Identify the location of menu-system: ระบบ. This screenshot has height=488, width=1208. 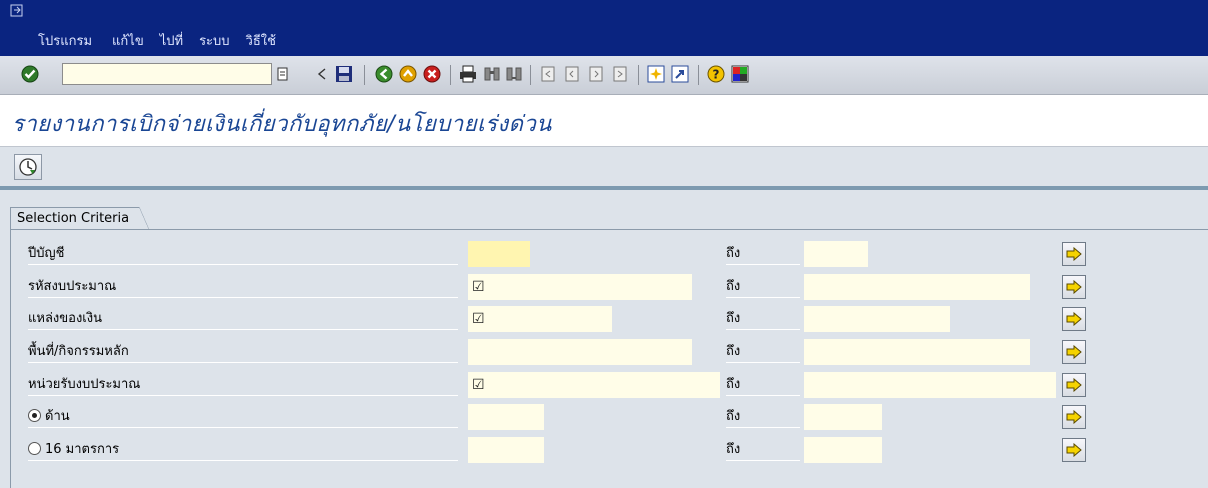
(214, 40).